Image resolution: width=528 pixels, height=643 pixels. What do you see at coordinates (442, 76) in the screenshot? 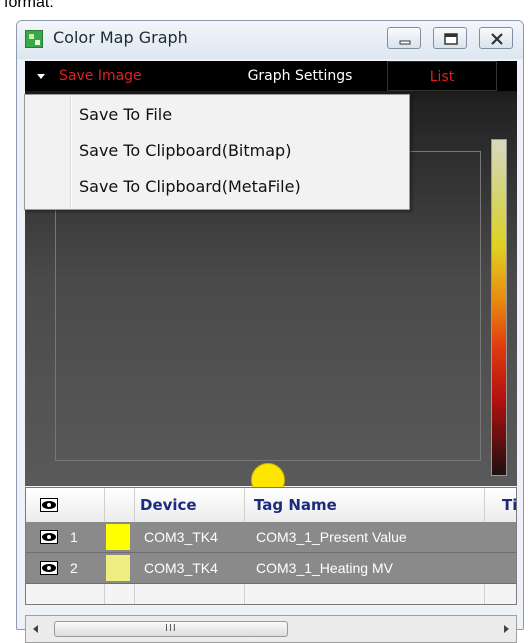
I see `tab-list: List` at bounding box center [442, 76].